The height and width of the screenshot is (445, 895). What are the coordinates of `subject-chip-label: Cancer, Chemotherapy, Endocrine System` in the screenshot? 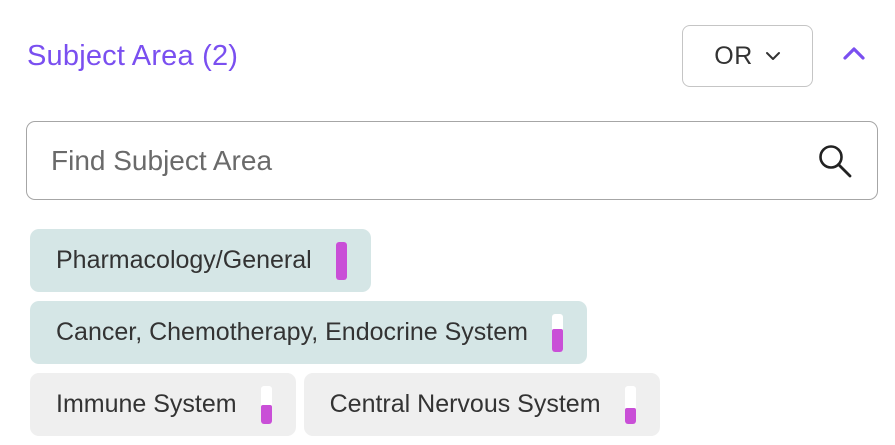 It's located at (292, 332).